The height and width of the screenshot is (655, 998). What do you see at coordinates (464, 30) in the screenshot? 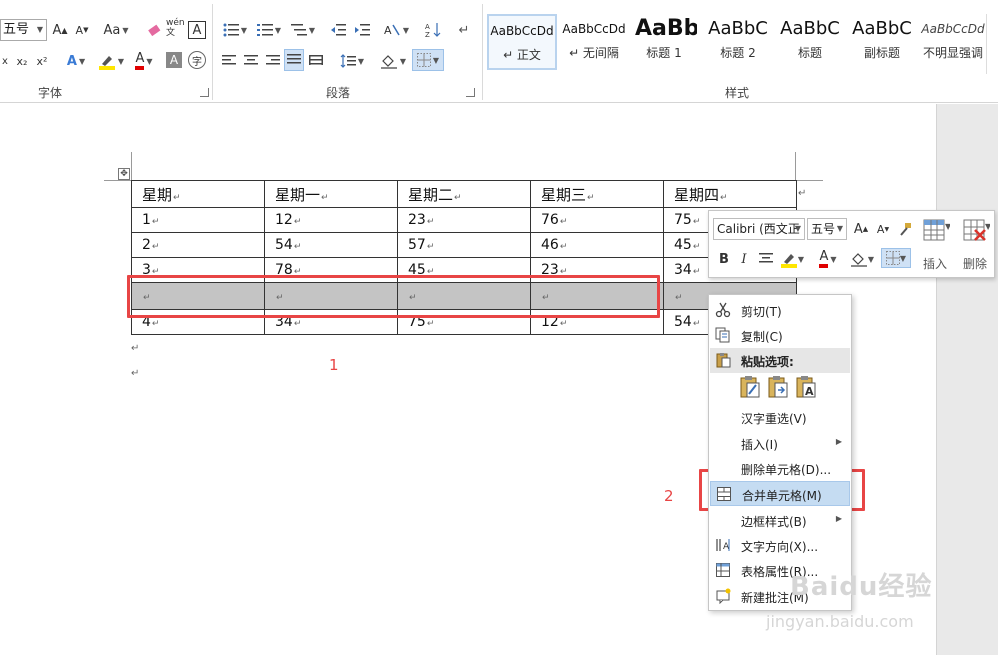
I see `show-marks-button: ↵` at bounding box center [464, 30].